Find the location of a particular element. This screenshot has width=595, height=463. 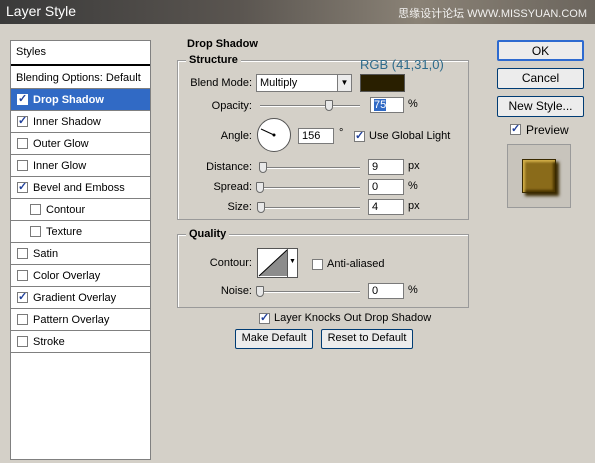

style-item-label: Drop Shadow is located at coordinates (68, 100).